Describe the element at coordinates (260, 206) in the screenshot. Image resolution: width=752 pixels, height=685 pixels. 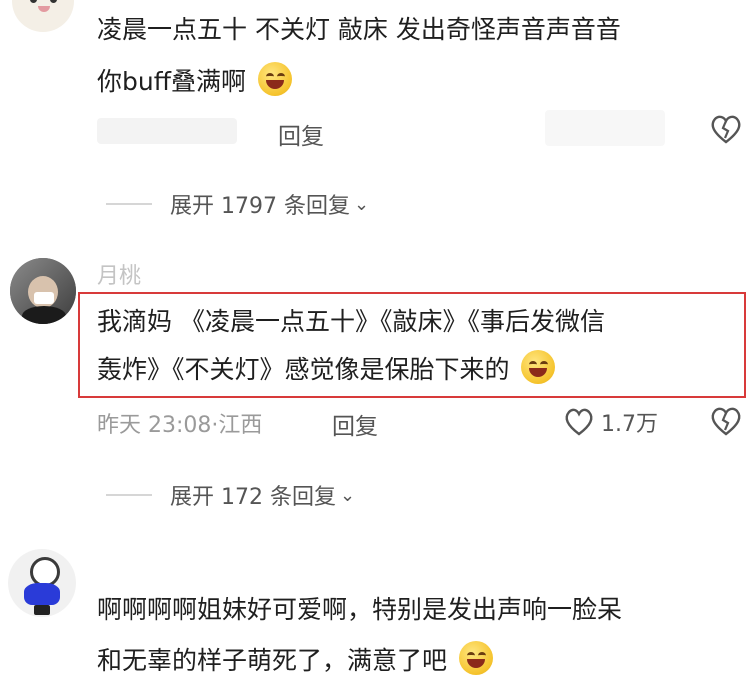
I see `expand-replies-label: 展开 1797 条回复` at that location.